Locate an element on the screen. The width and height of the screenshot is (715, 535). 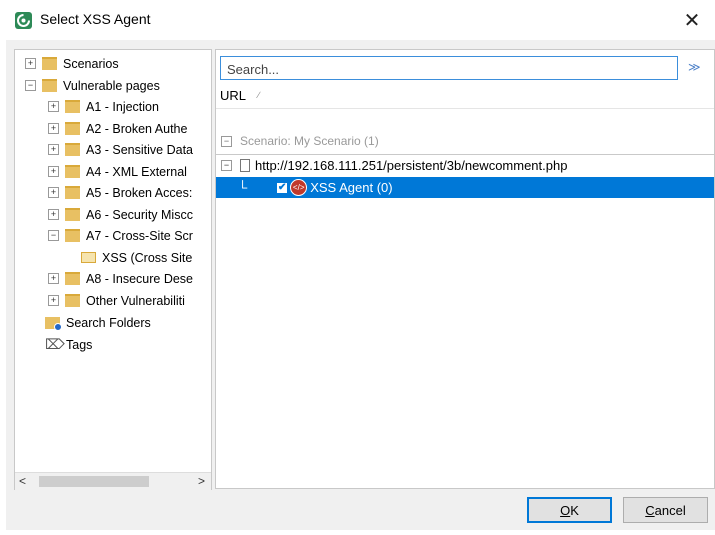
tree-item-a5: + A5 - Broken Acces: is located at coordinates (120, 192).